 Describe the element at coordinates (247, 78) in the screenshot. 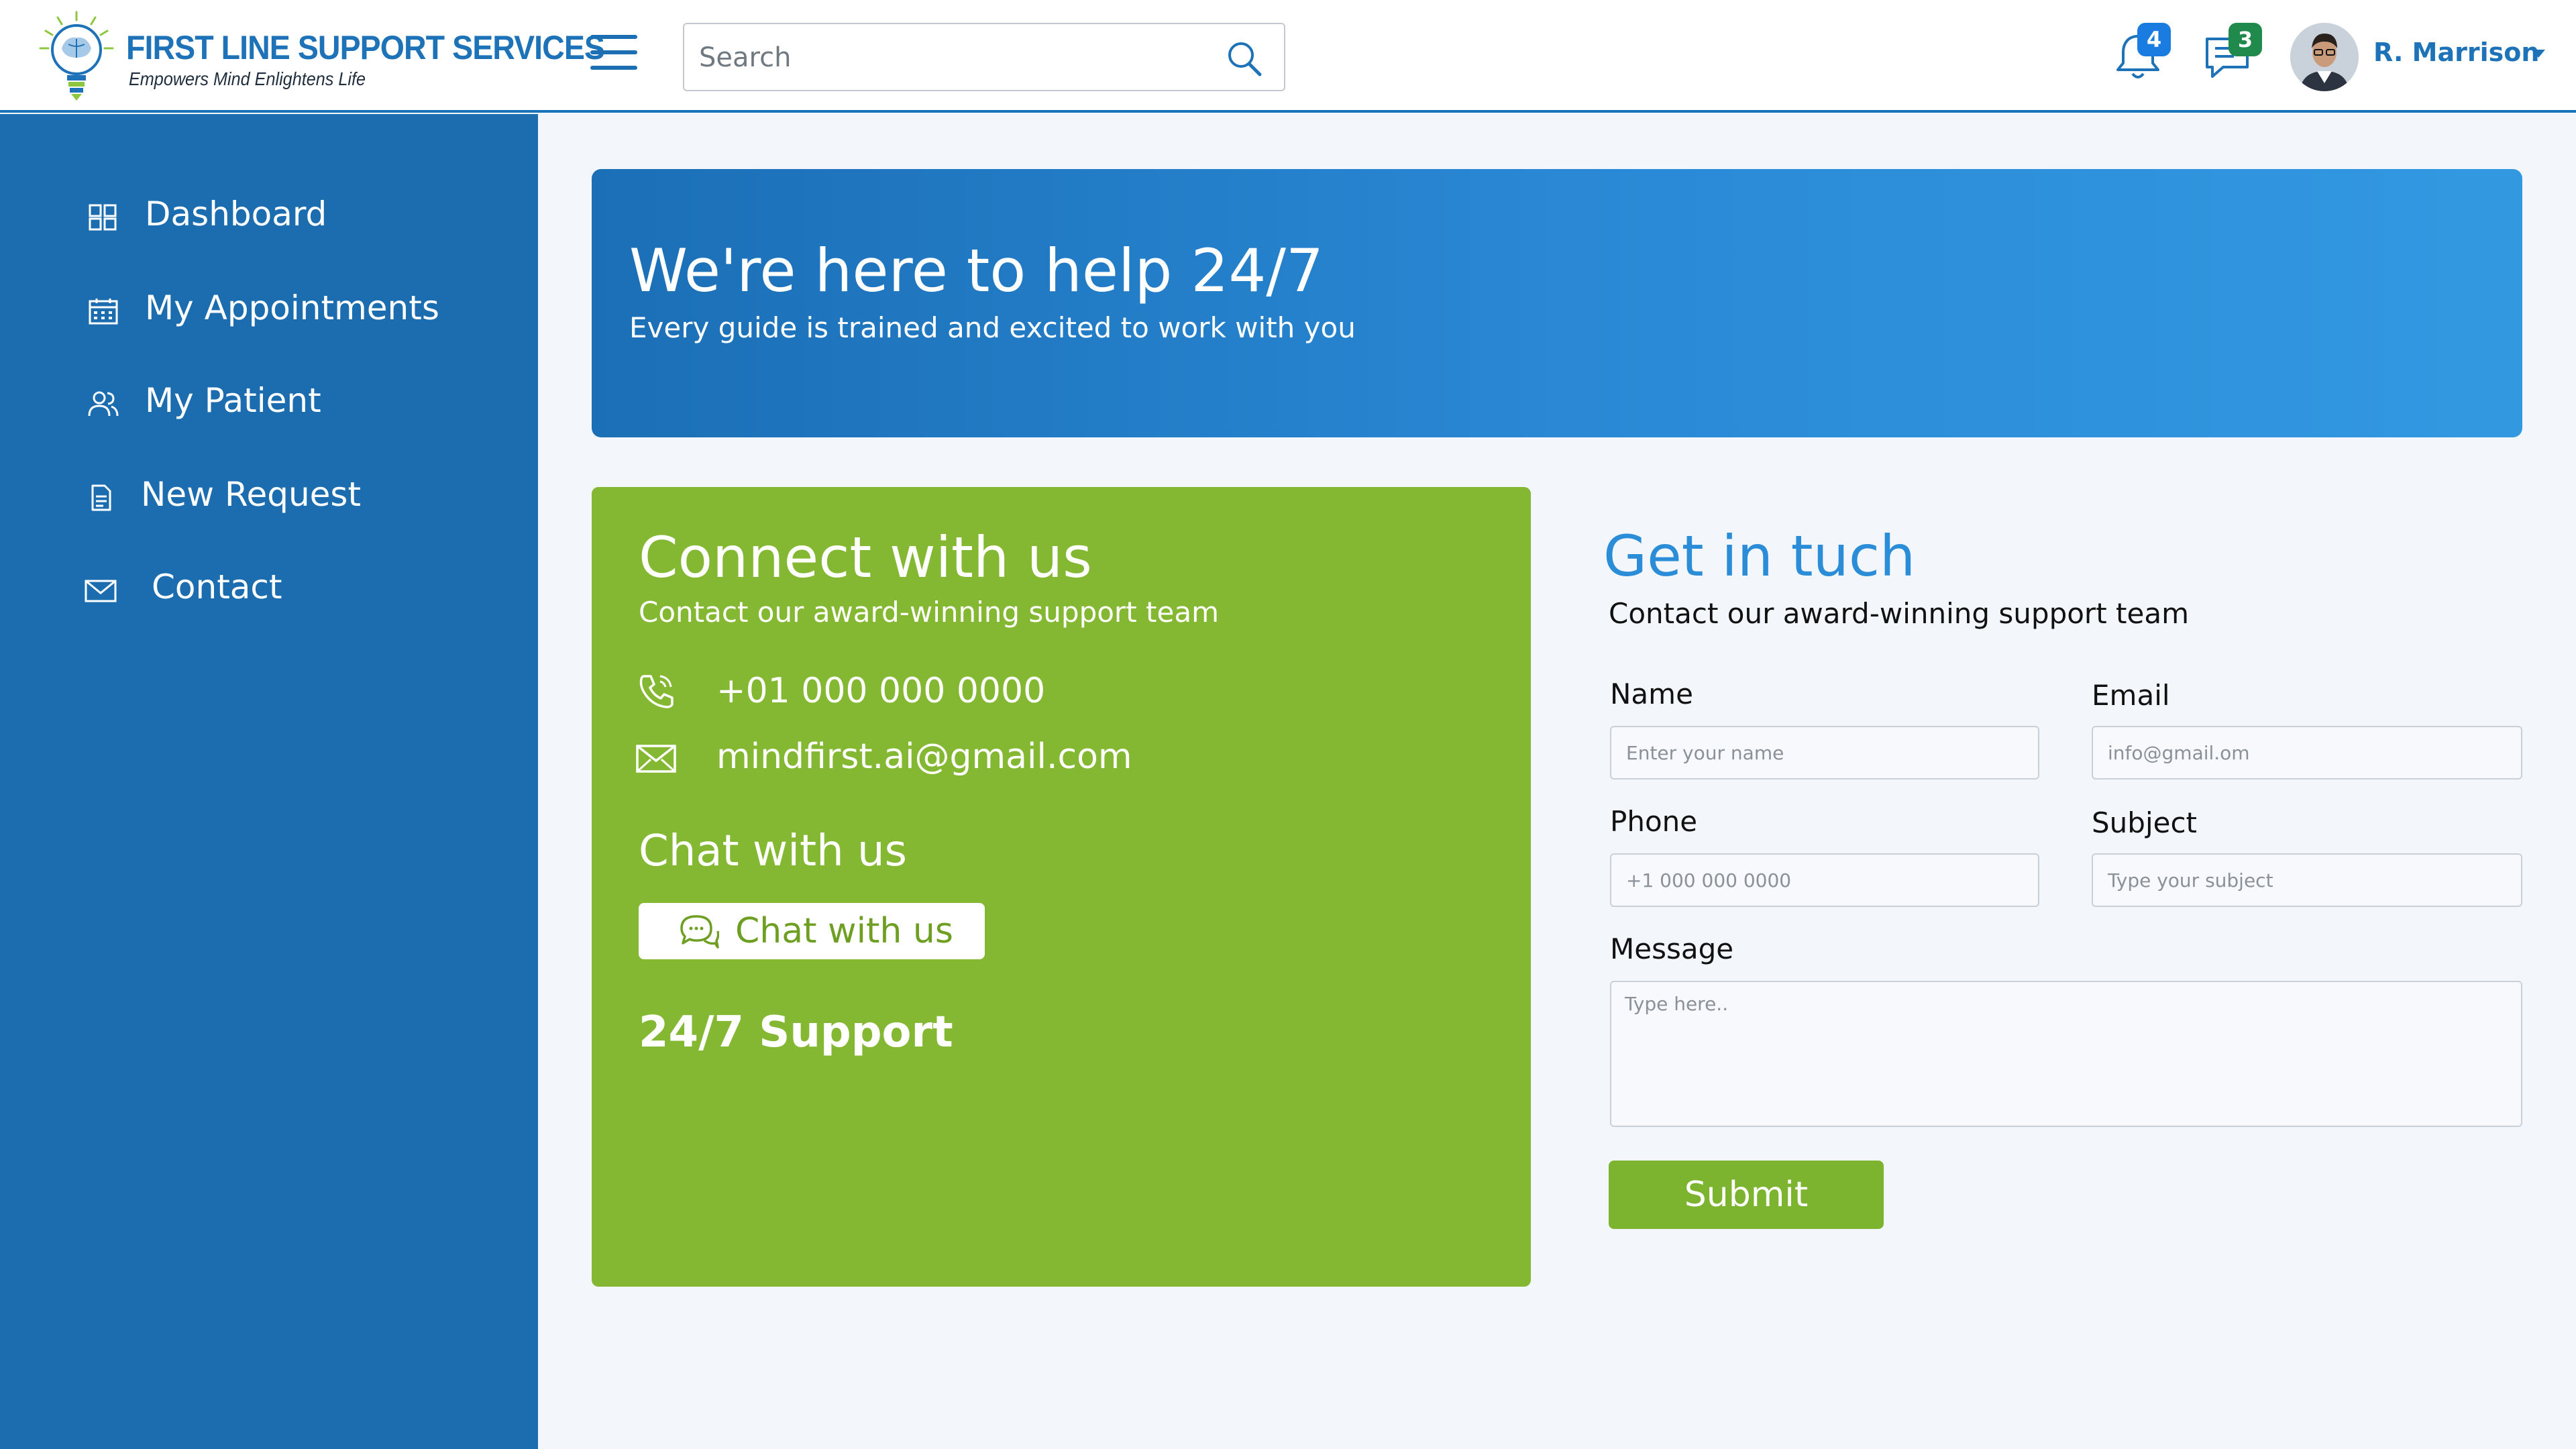

I see `brand-tagline: Empowers Mind Enlightens Life` at that location.